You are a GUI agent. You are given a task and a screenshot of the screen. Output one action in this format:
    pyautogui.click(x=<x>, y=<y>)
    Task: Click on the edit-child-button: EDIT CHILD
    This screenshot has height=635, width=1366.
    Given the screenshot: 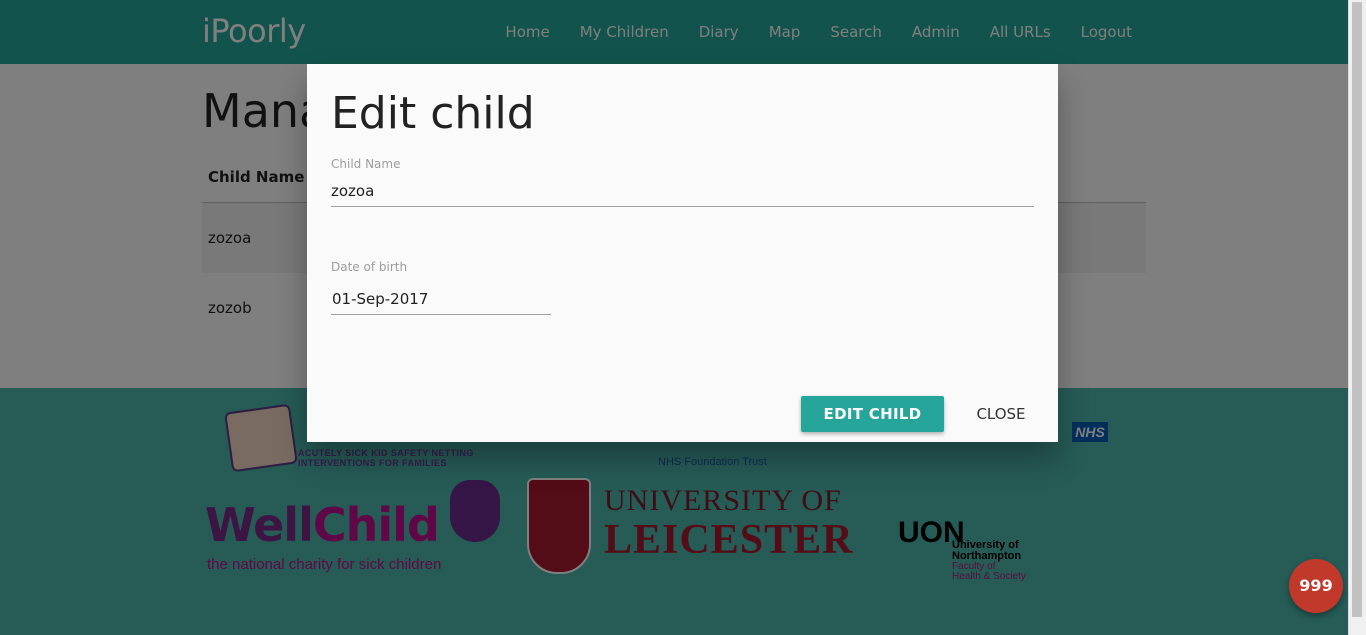 What is the action you would take?
    pyautogui.click(x=872, y=414)
    